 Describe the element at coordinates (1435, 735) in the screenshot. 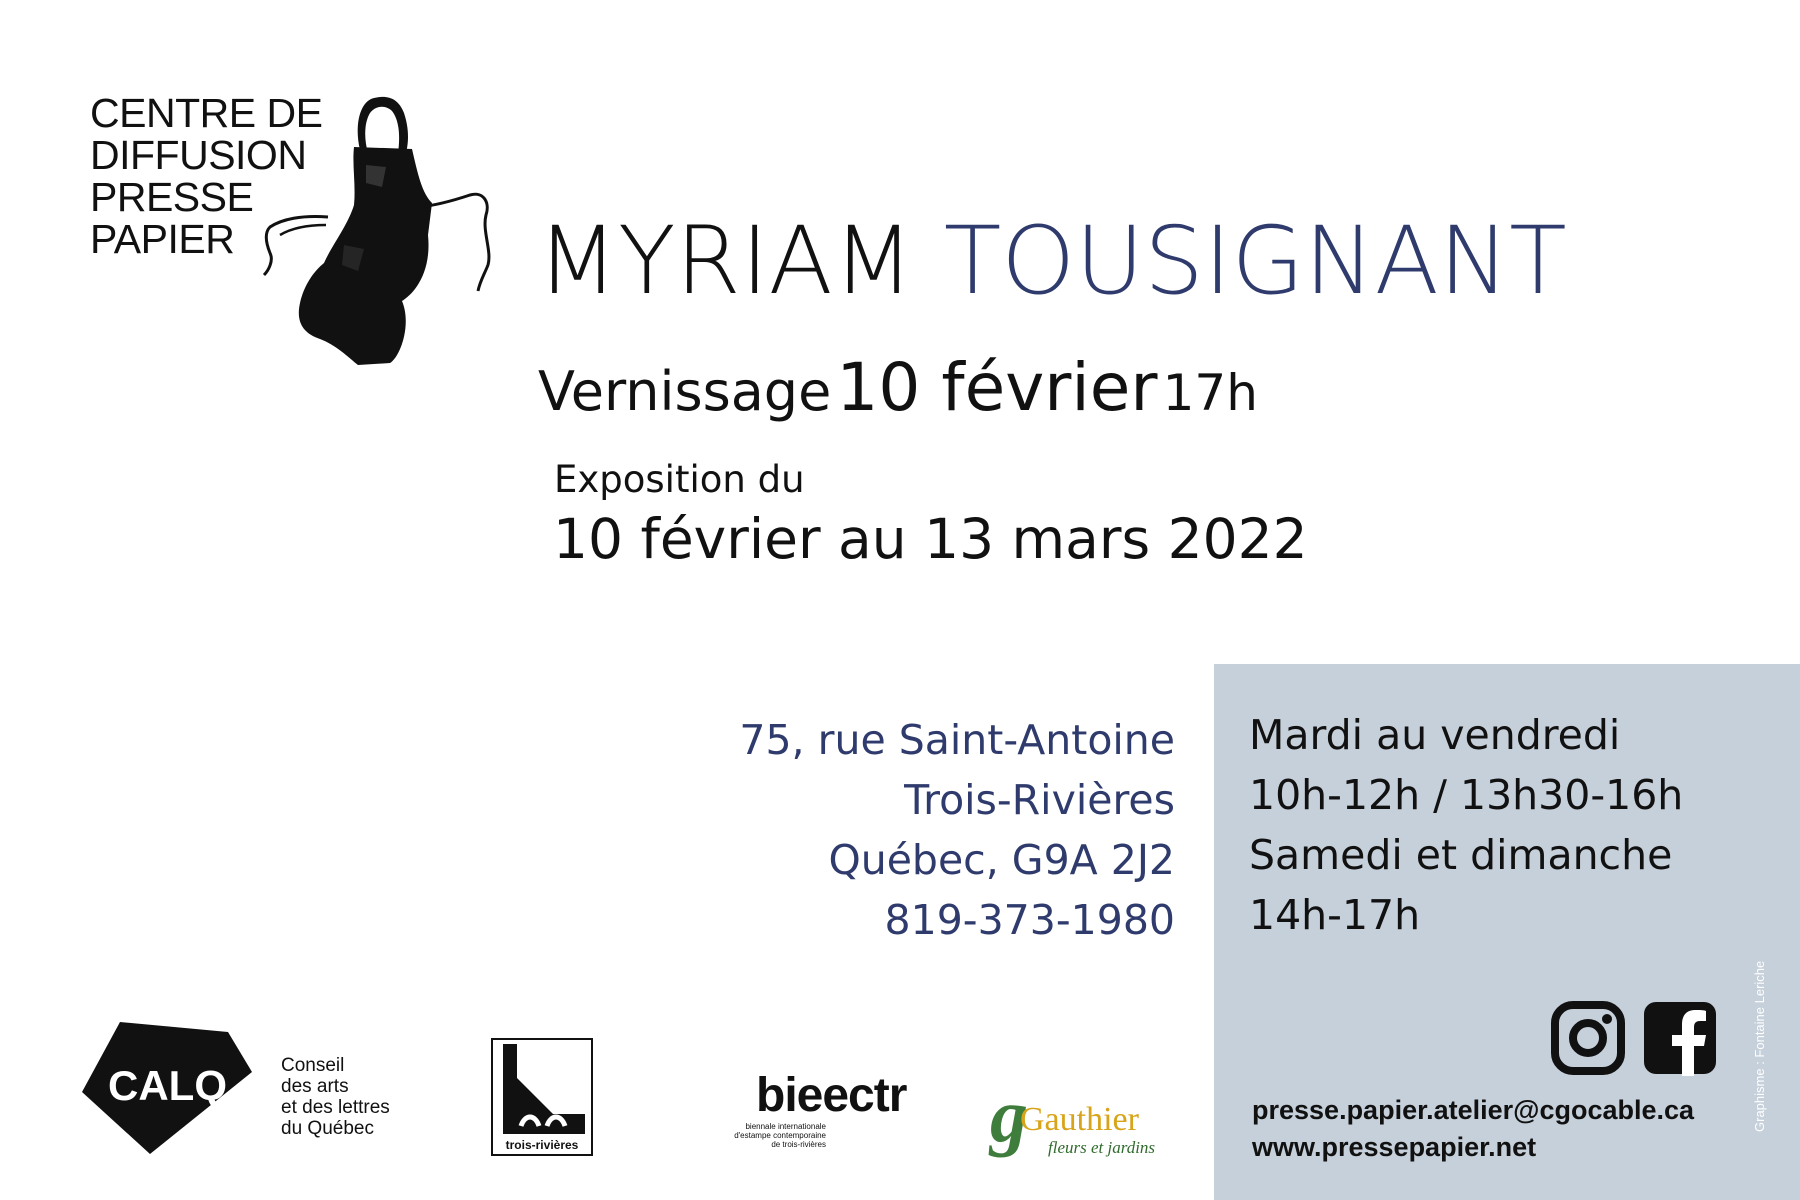

I see `weekdays-label: Mardi au vendredi` at that location.